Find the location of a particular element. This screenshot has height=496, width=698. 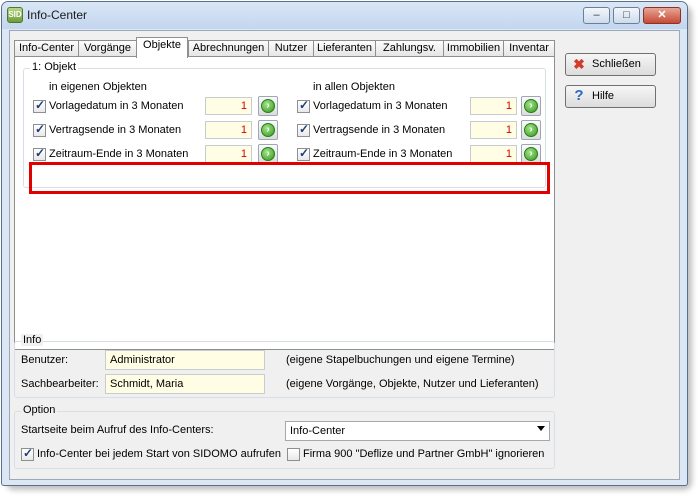

hilfe-button: ? Hilfe is located at coordinates (610, 96).